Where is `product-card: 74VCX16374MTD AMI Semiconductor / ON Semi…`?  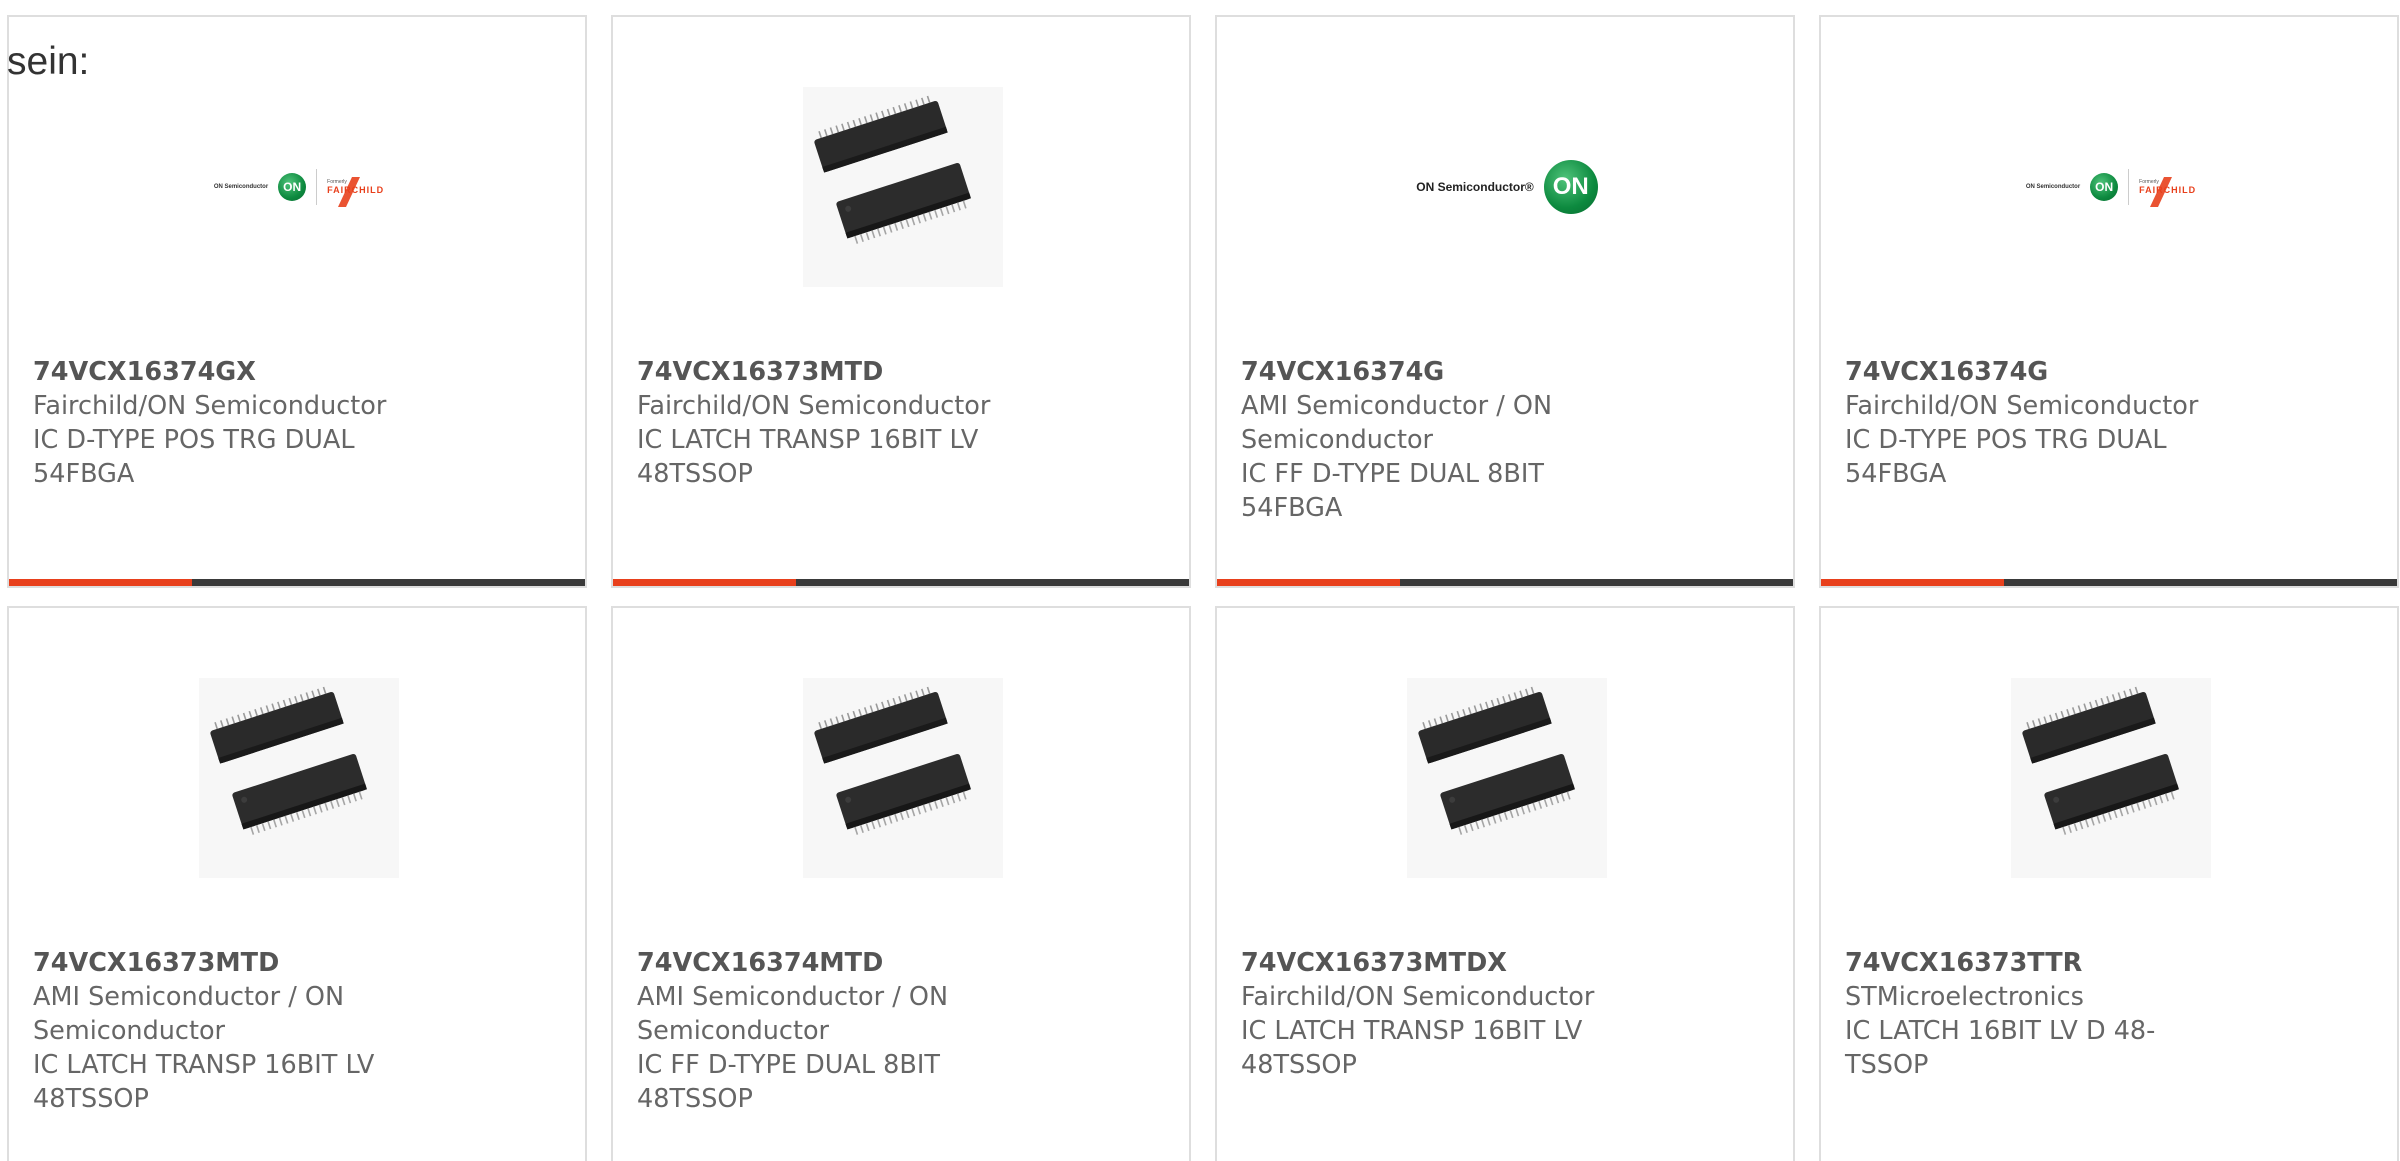 product-card: 74VCX16374MTD AMI Semiconductor / ON Semi… is located at coordinates (901, 883).